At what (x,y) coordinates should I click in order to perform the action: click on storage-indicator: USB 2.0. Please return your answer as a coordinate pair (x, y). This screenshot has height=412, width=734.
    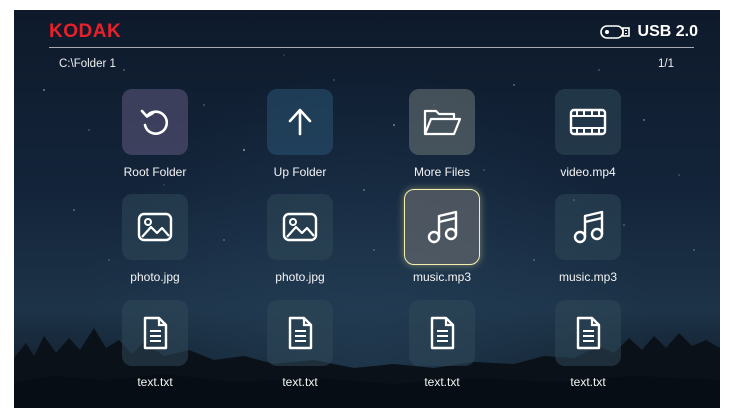
    Looking at the image, I should click on (648, 32).